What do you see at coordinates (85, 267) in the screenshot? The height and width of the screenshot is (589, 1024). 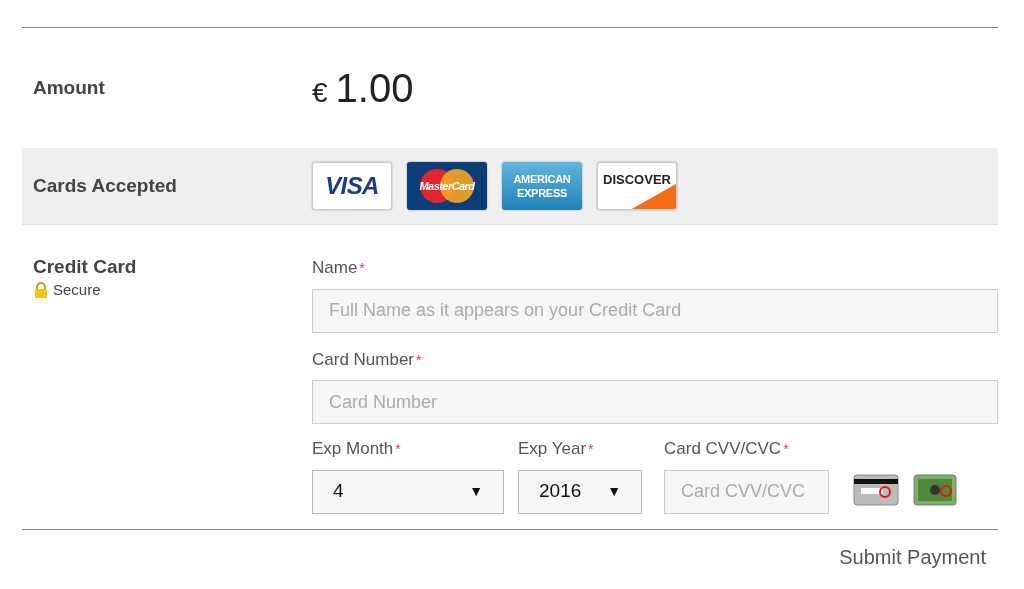 I see `credit-card-label: Credit Card` at bounding box center [85, 267].